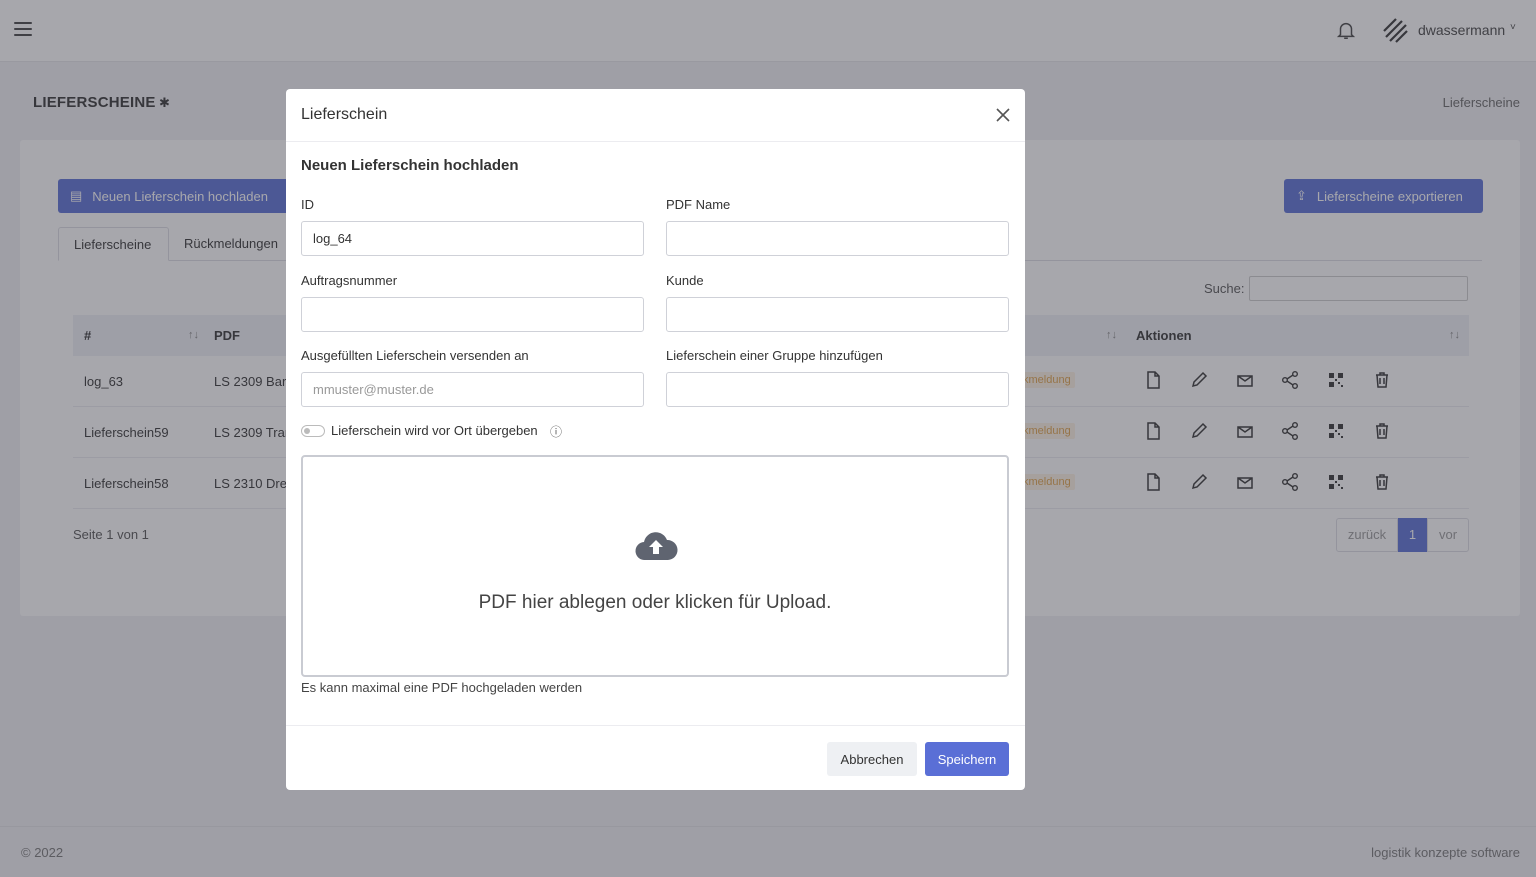  What do you see at coordinates (774, 355) in the screenshot?
I see `group-label: Lieferschein einer Gruppe hinzufügen` at bounding box center [774, 355].